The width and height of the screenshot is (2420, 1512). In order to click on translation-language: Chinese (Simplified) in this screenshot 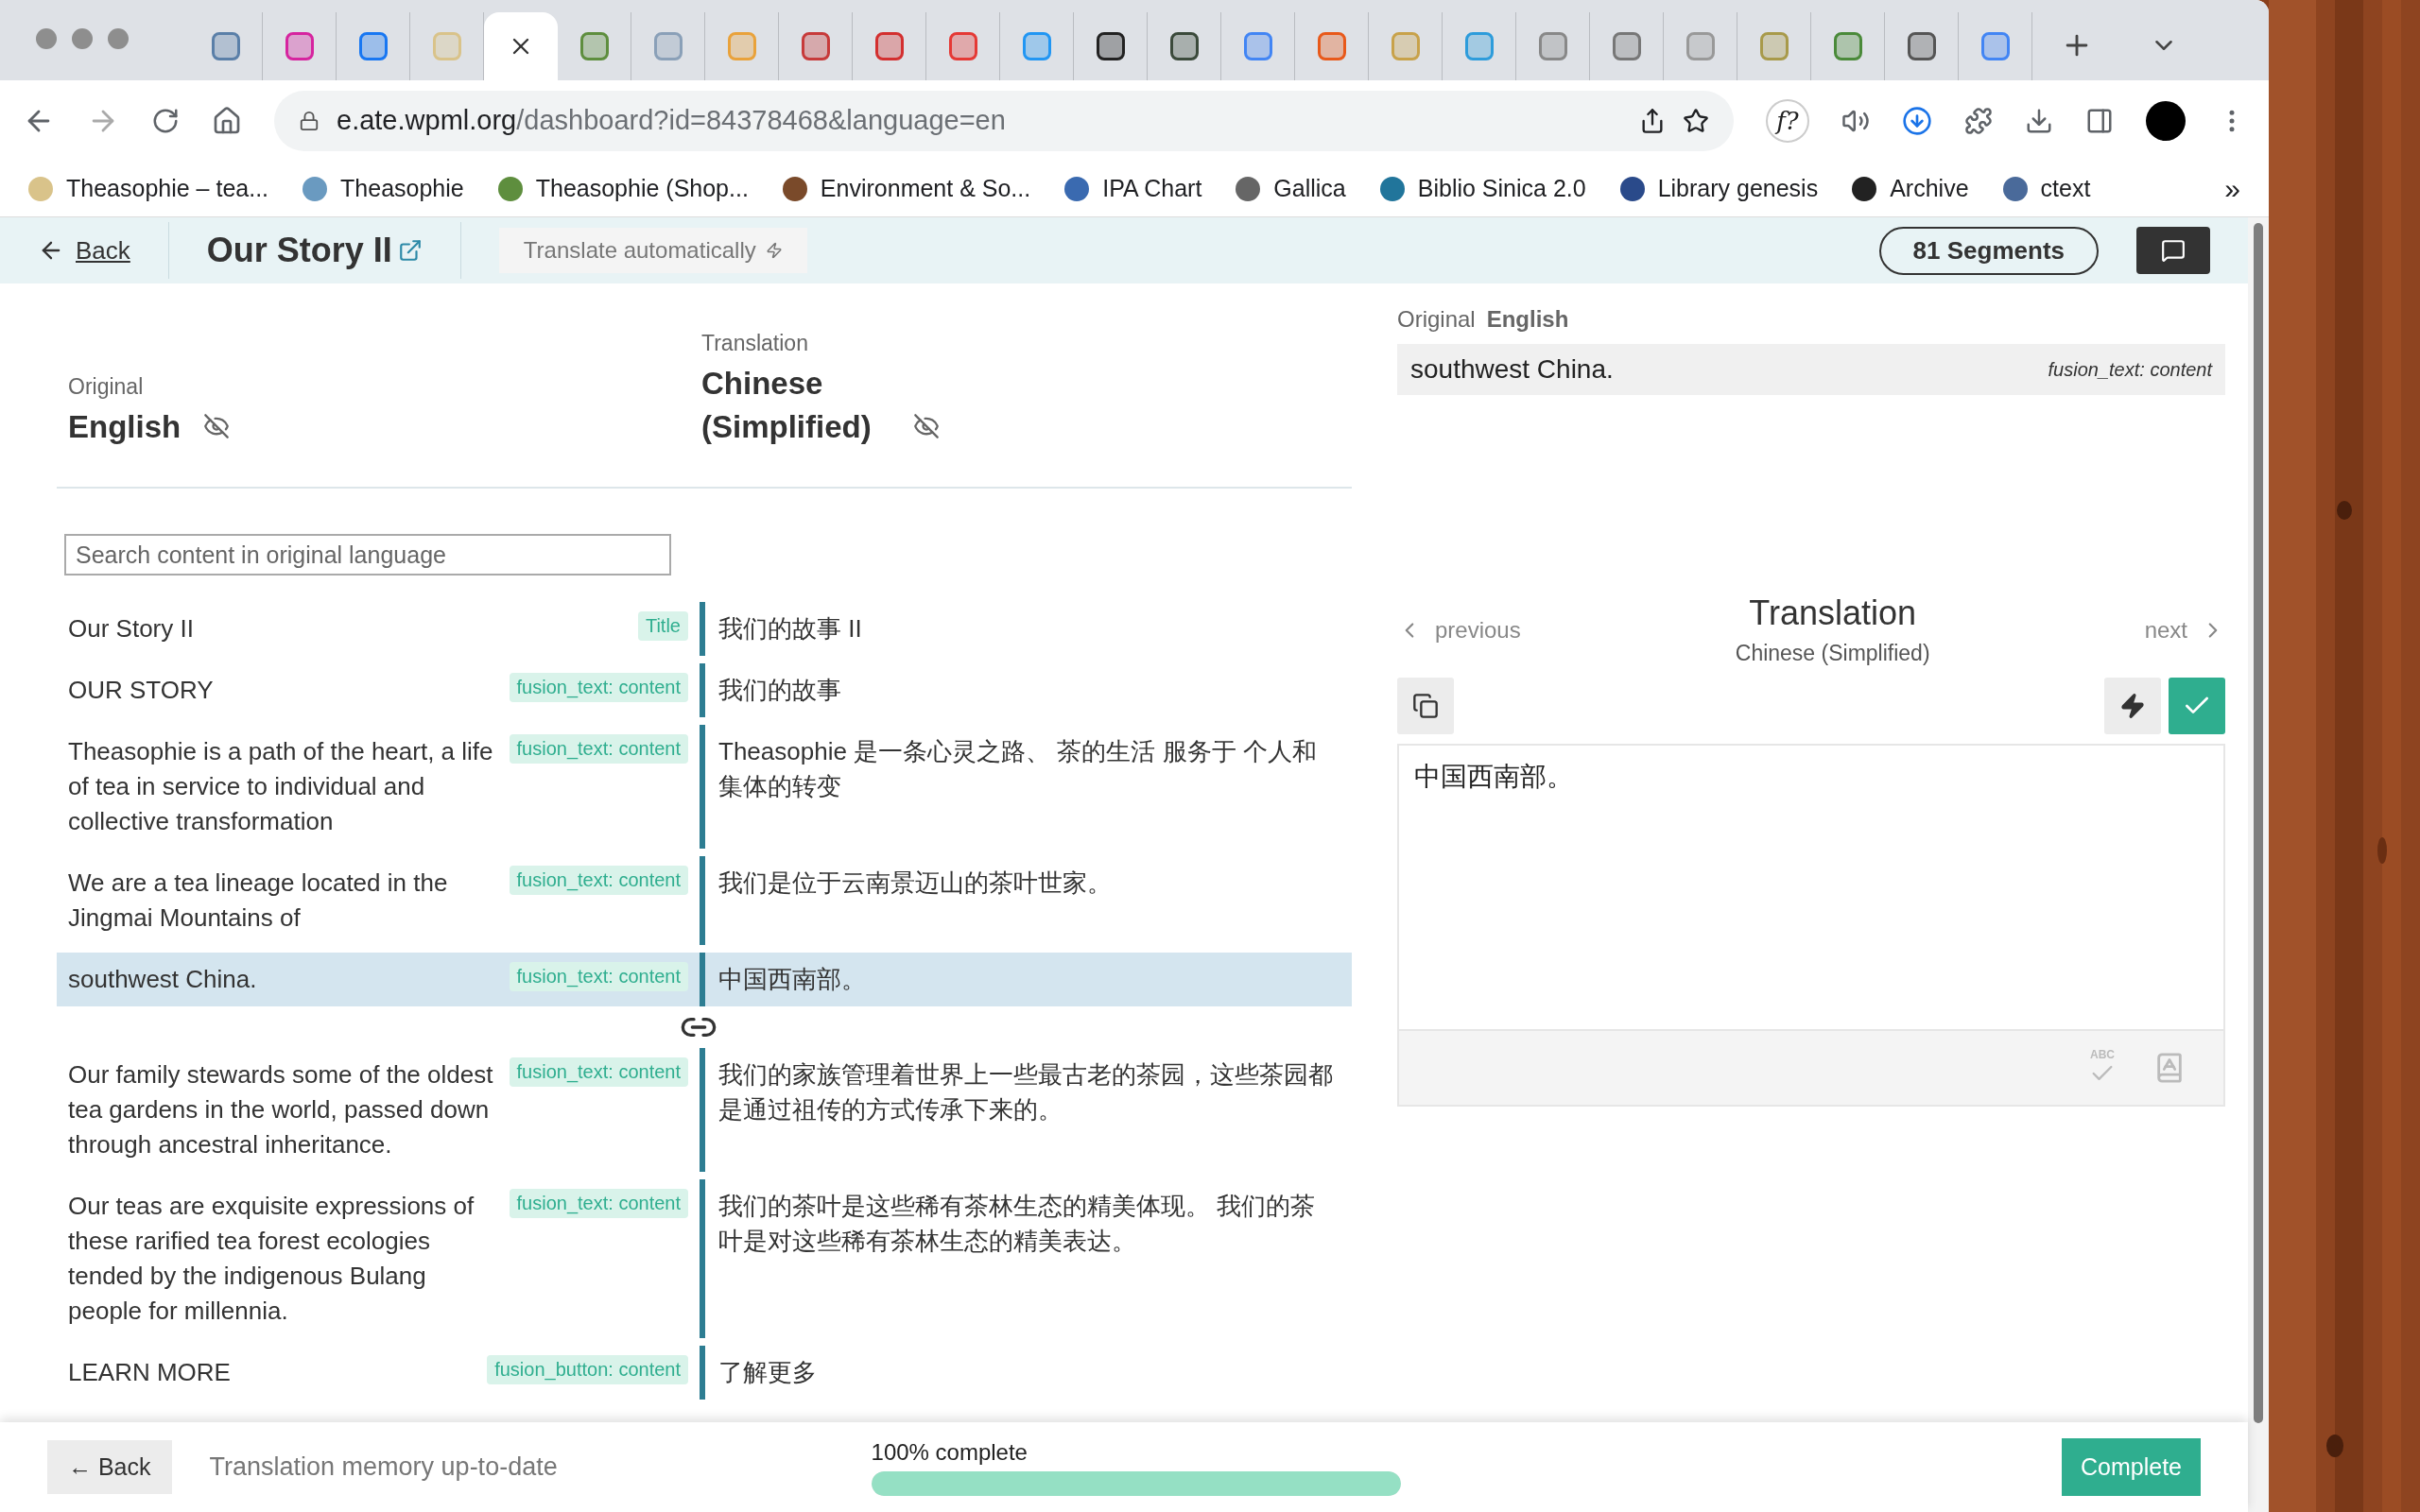, I will do `click(1832, 653)`.